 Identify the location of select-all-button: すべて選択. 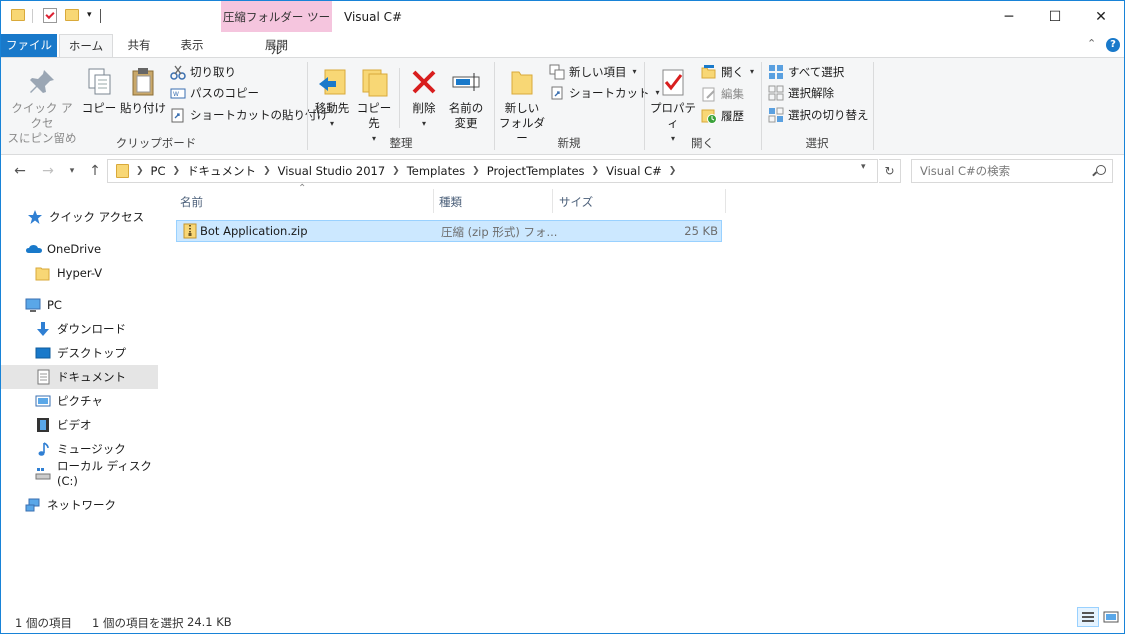
(806, 72).